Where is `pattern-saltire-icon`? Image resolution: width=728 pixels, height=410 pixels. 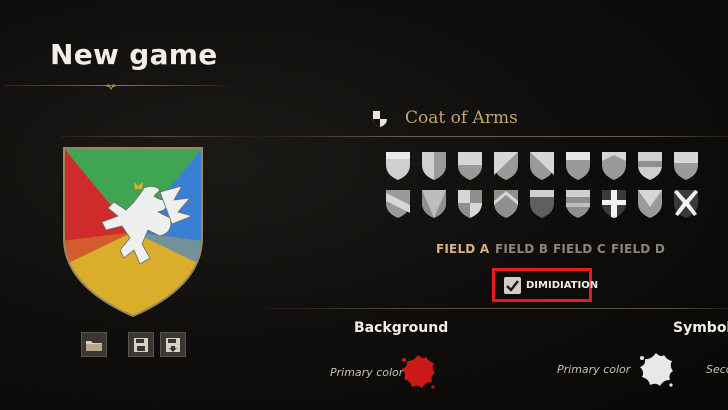 pattern-saltire-icon is located at coordinates (686, 204).